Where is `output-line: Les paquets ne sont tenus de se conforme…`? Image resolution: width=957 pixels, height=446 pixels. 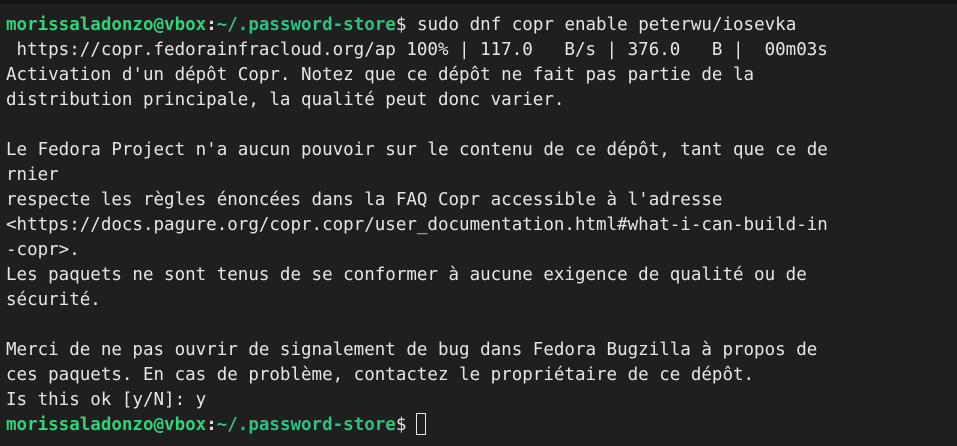 output-line: Les paquets ne sont tenus de se conforme… is located at coordinates (406, 275).